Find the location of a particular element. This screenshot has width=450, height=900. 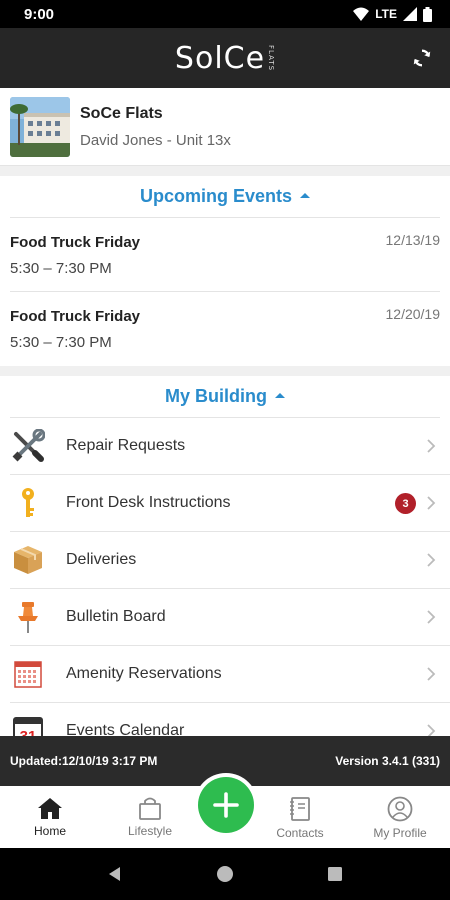

menu-item-label: Events Calendar is located at coordinates (125, 729).